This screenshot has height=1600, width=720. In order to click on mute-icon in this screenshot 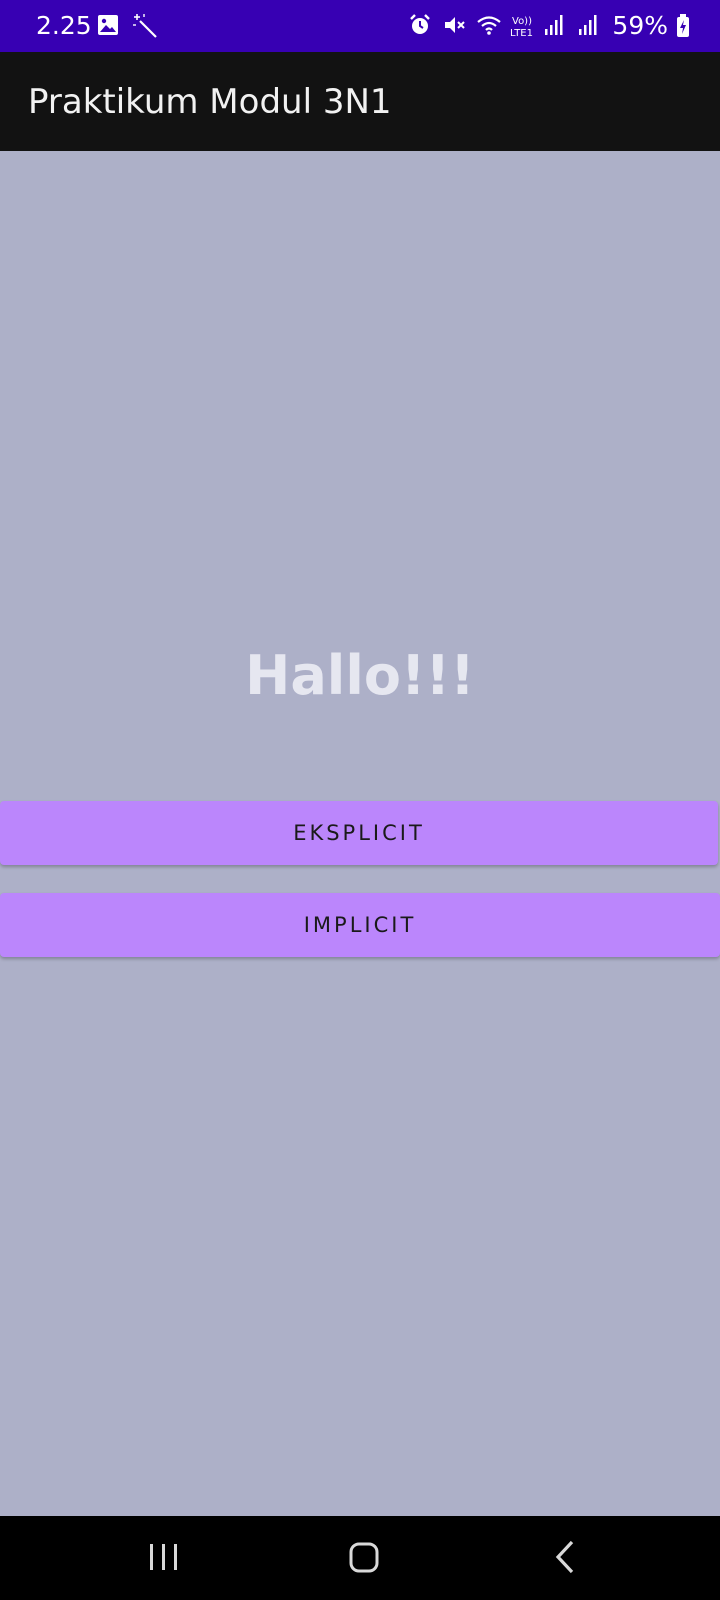, I will do `click(455, 26)`.